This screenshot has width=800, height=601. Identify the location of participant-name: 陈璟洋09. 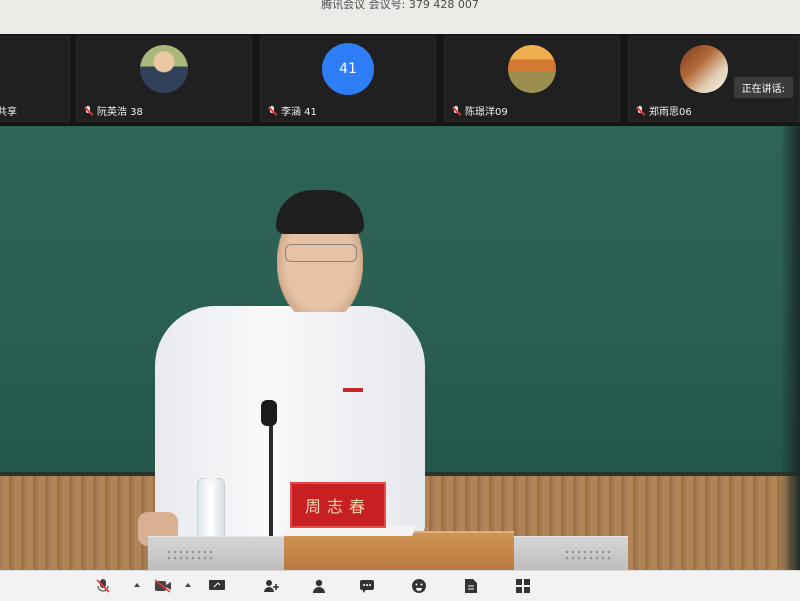
(486, 112).